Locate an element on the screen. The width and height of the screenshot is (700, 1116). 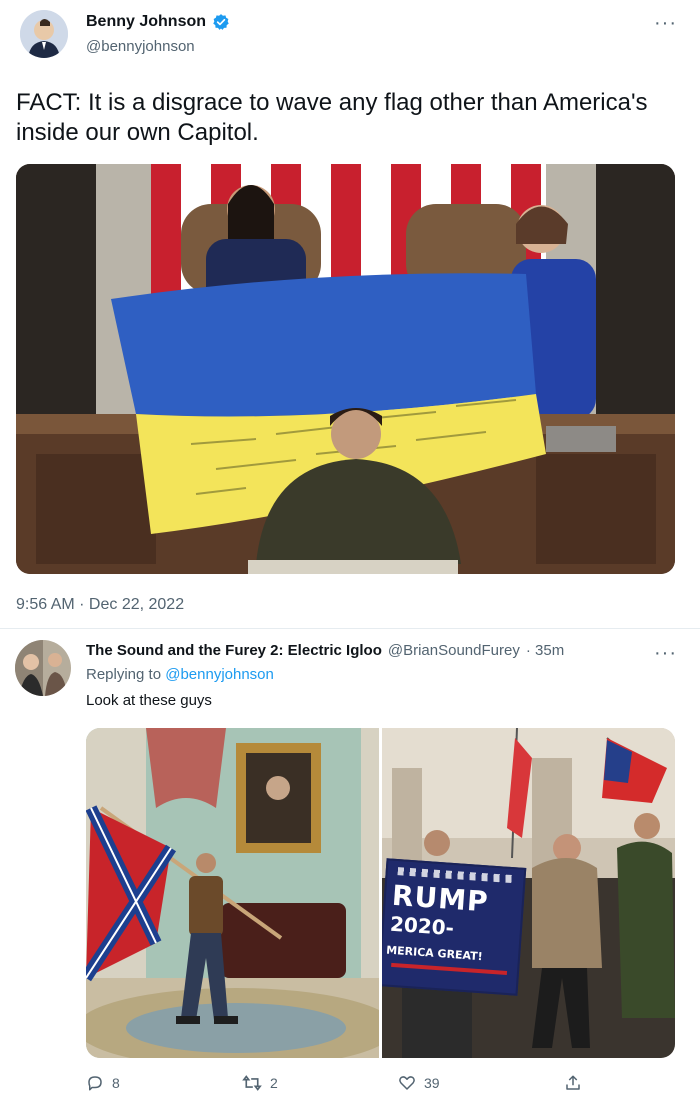
replying-to-prefix: Replying to is located at coordinates (124, 674).